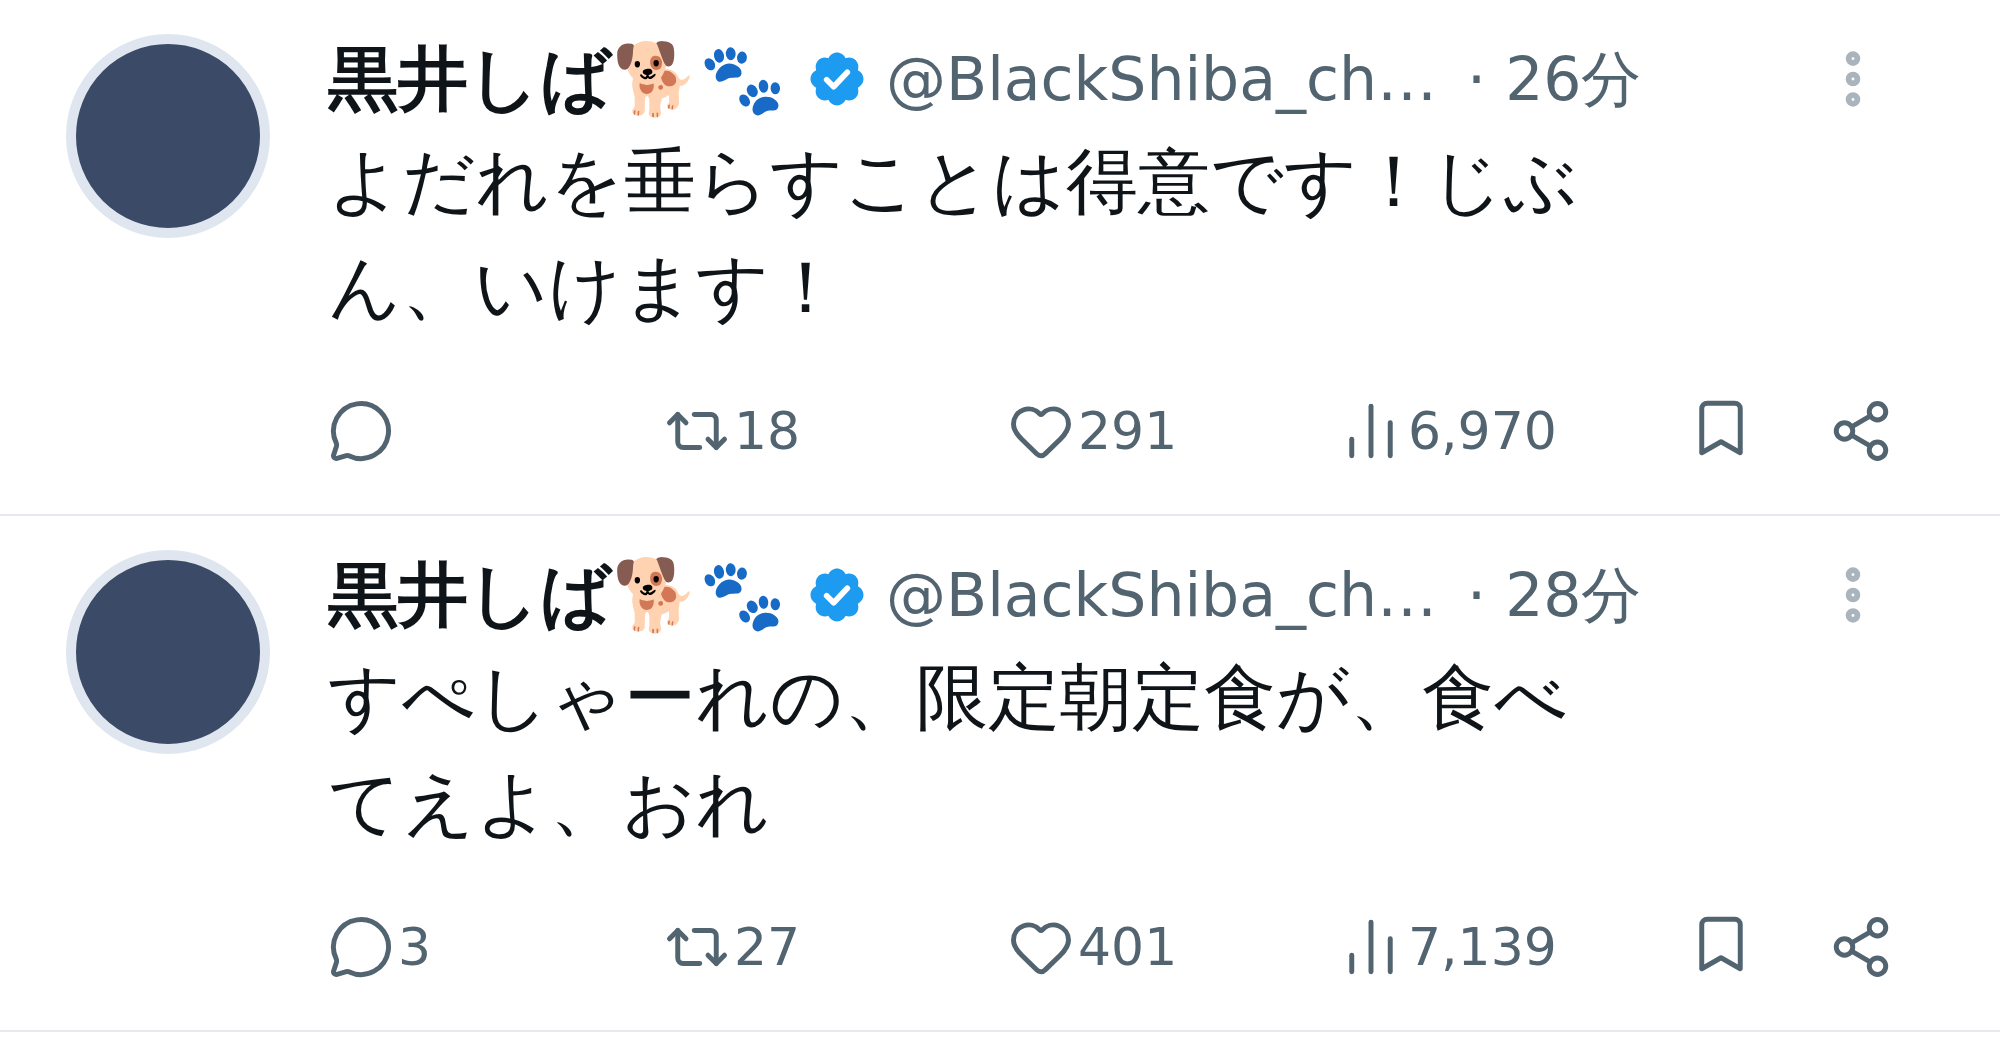  Describe the element at coordinates (1128, 431) in the screenshot. I see `like-count: 291` at that location.